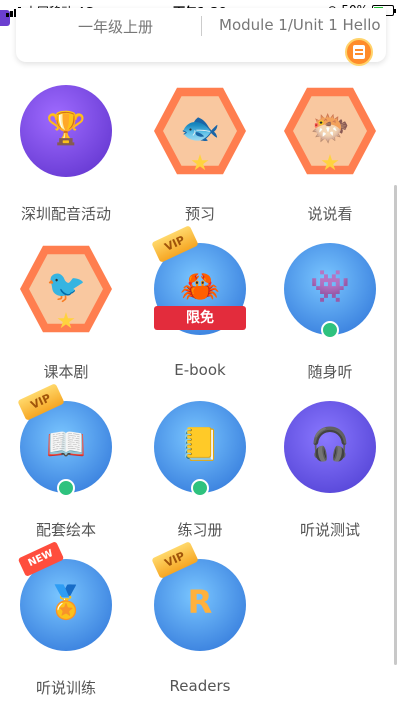 Image resolution: width=400 pixels, height=711 pixels. What do you see at coordinates (200, 686) in the screenshot?
I see `grid-item-label: Readers` at bounding box center [200, 686].